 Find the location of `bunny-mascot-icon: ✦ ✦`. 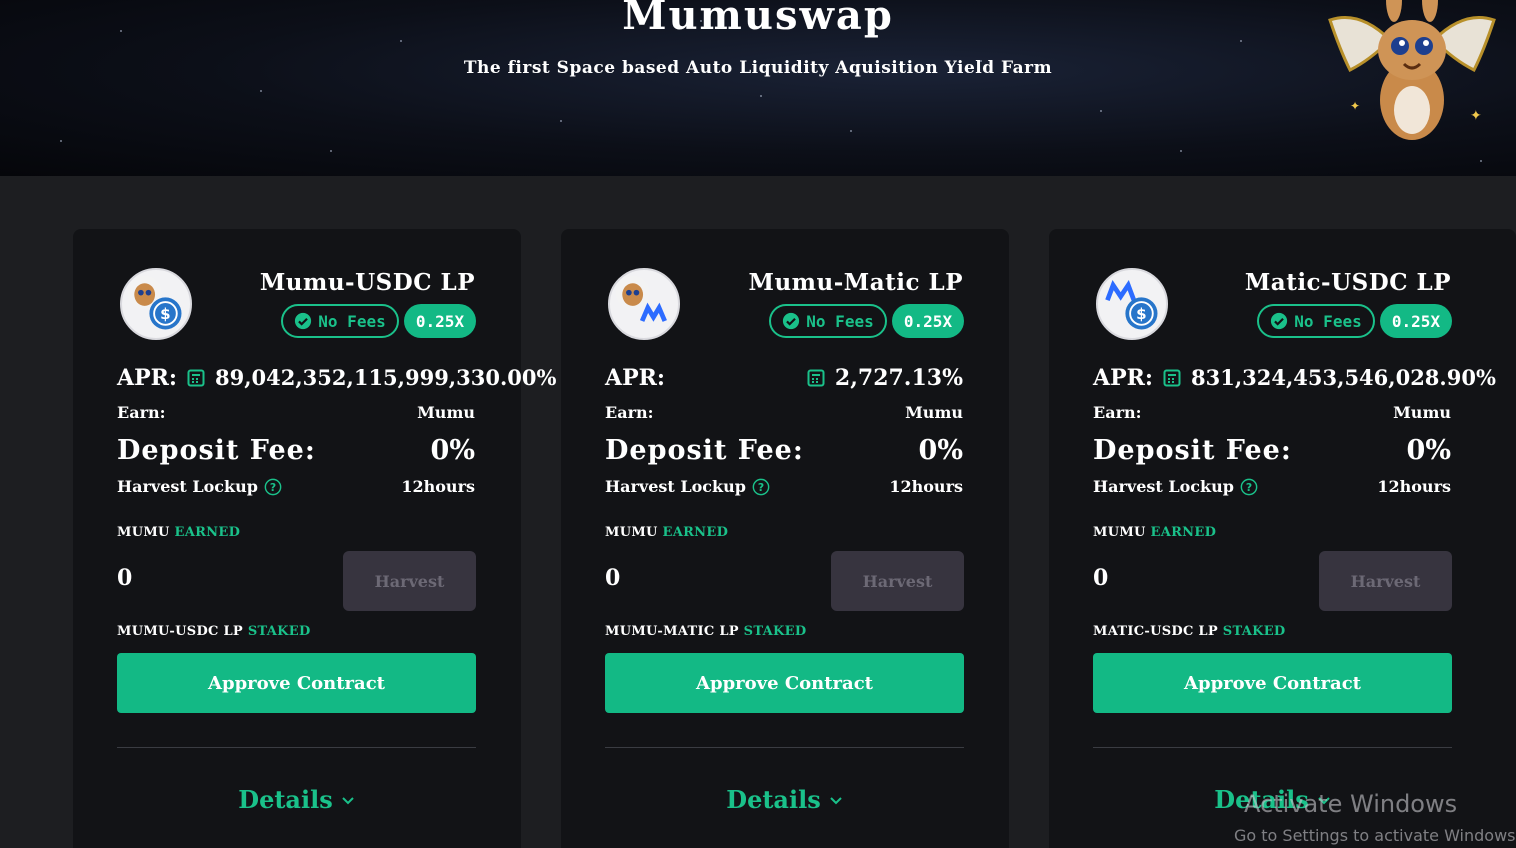

bunny-mascot-icon: ✦ ✦ is located at coordinates (1412, 70).